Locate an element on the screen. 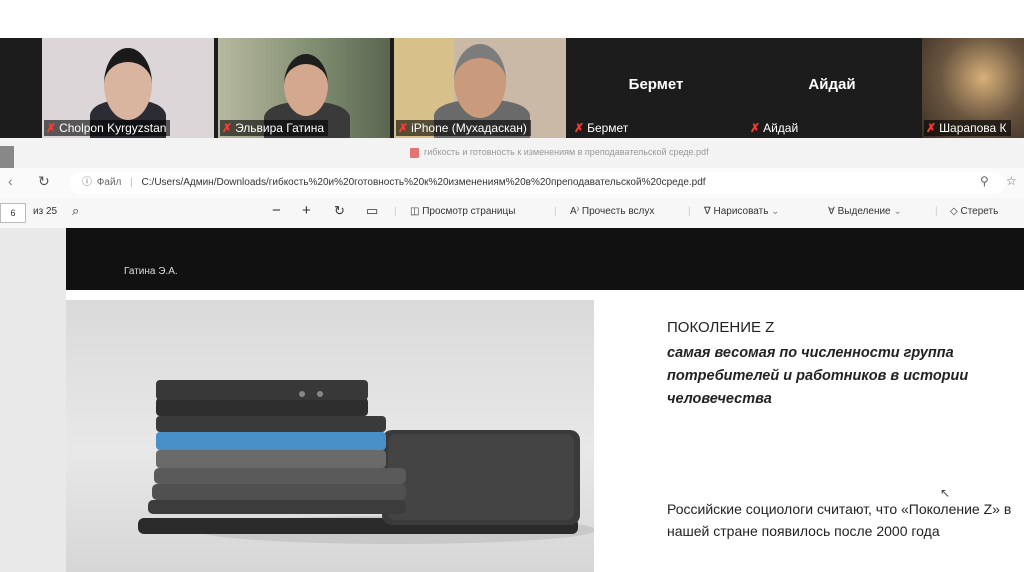  erase-button: ◇ Стереть is located at coordinates (974, 211).